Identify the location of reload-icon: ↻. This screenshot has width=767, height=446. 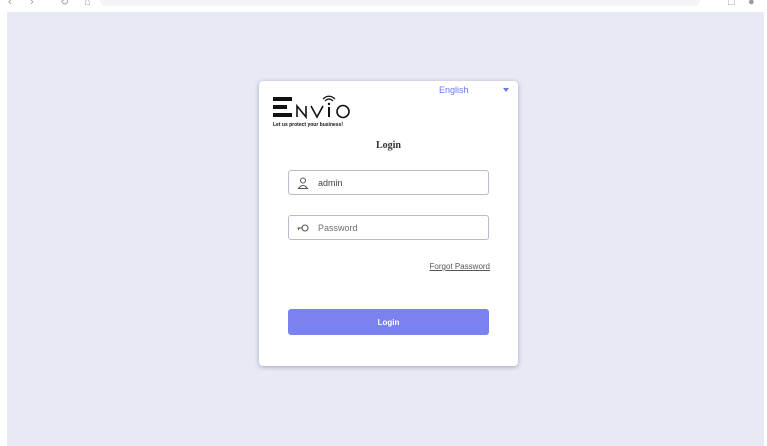
(64, 4).